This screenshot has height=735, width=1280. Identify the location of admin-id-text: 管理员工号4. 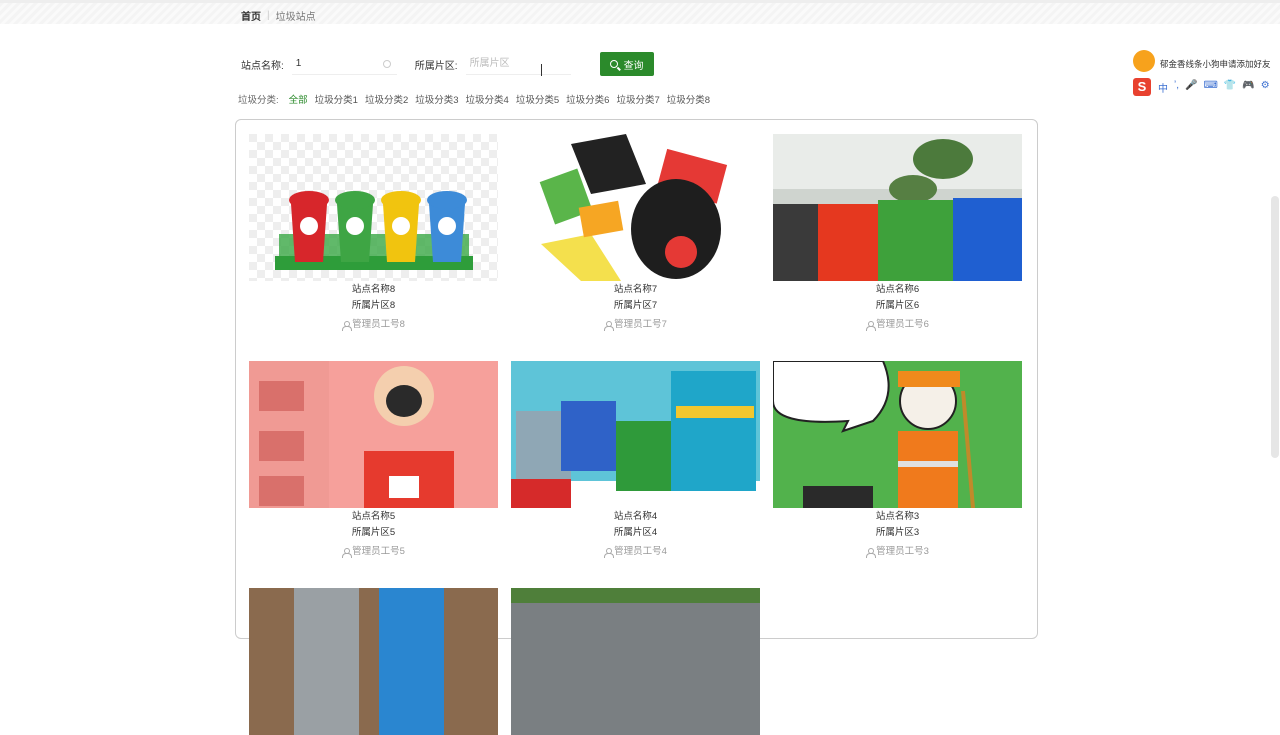
(640, 551).